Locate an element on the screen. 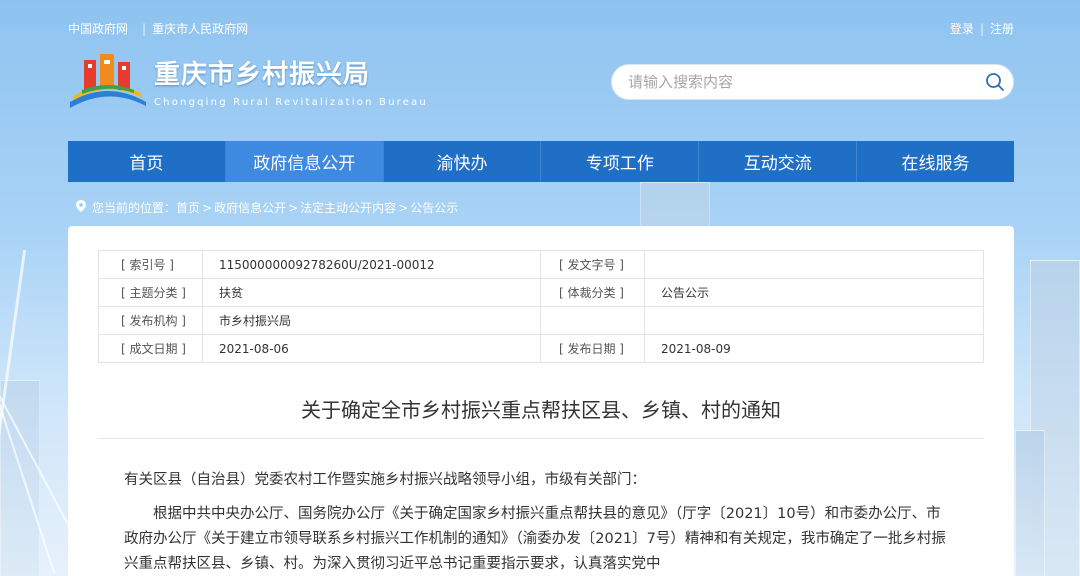 The height and width of the screenshot is (576, 1080). topic-label: [ 主题分类 ] is located at coordinates (150, 292).